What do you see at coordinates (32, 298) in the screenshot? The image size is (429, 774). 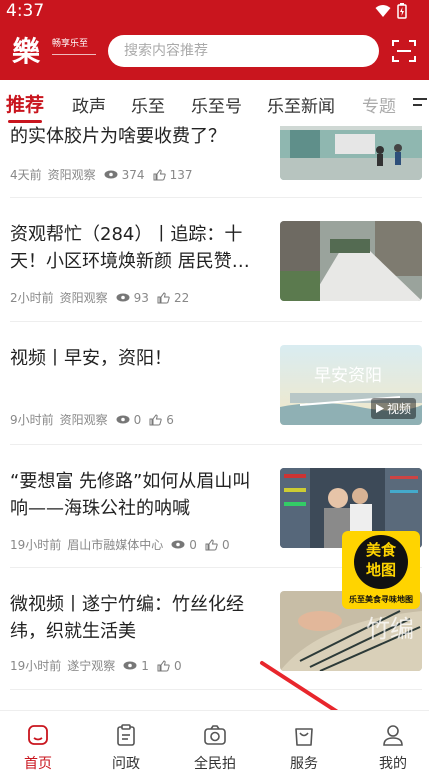 I see `news-time: 2小时前` at bounding box center [32, 298].